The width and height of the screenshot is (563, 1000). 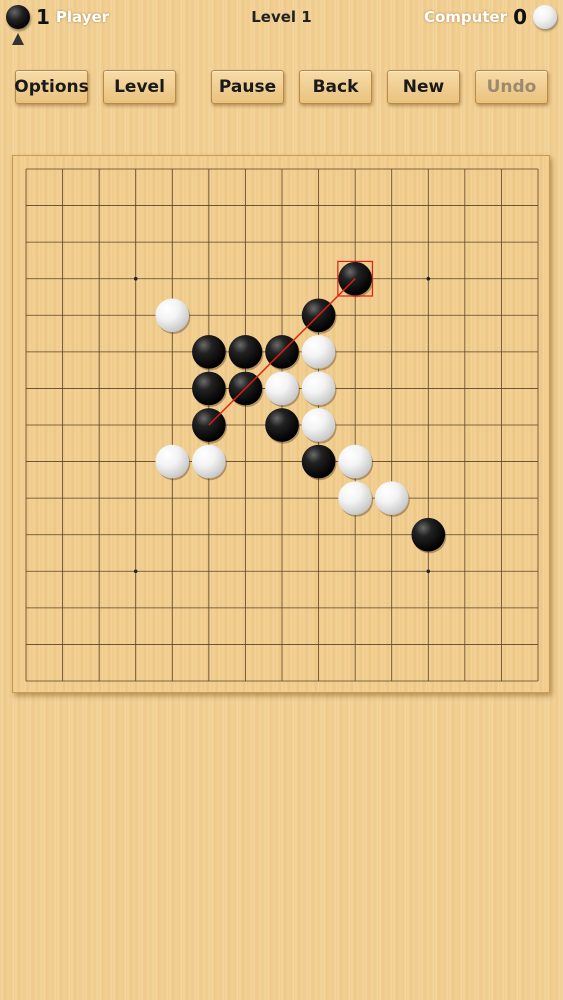 I want to click on new-game-button: New, so click(x=423, y=87).